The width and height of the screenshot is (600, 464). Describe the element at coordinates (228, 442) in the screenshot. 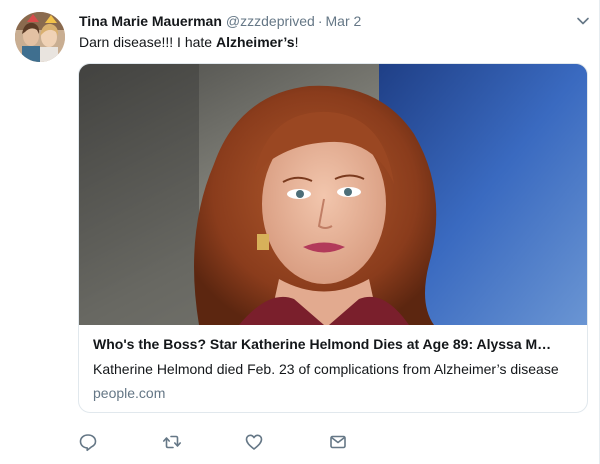

I see `tweet-actions` at that location.